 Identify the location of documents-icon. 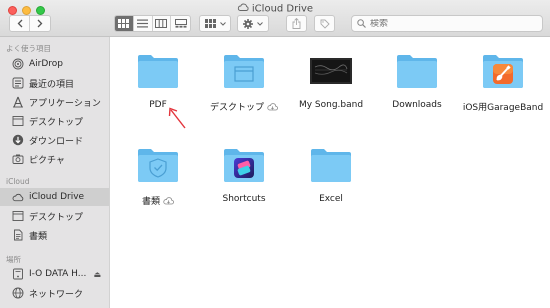
(18, 235).